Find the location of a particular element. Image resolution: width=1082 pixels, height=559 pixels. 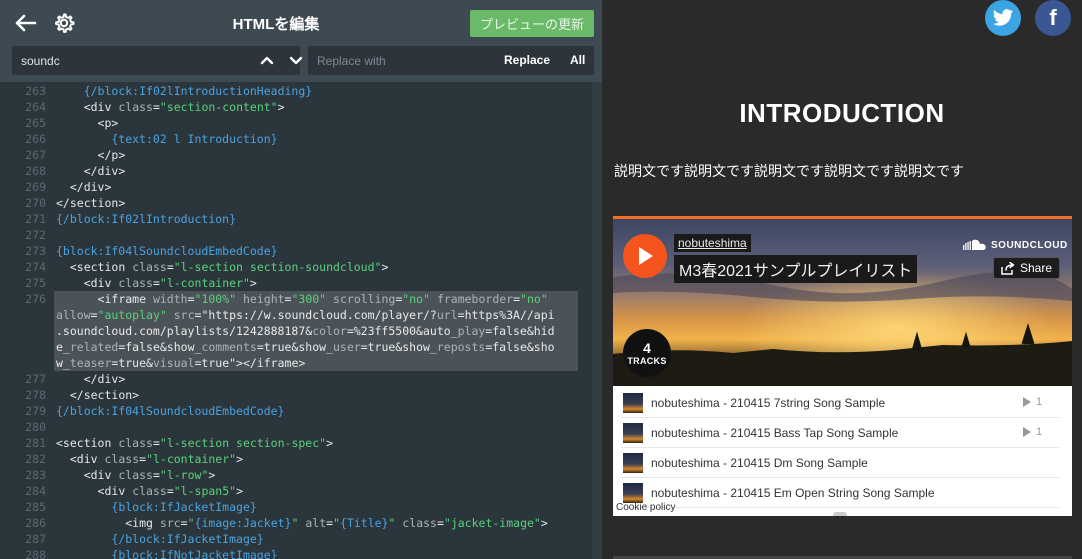

code-line: 267 </p> is located at coordinates (301, 155).